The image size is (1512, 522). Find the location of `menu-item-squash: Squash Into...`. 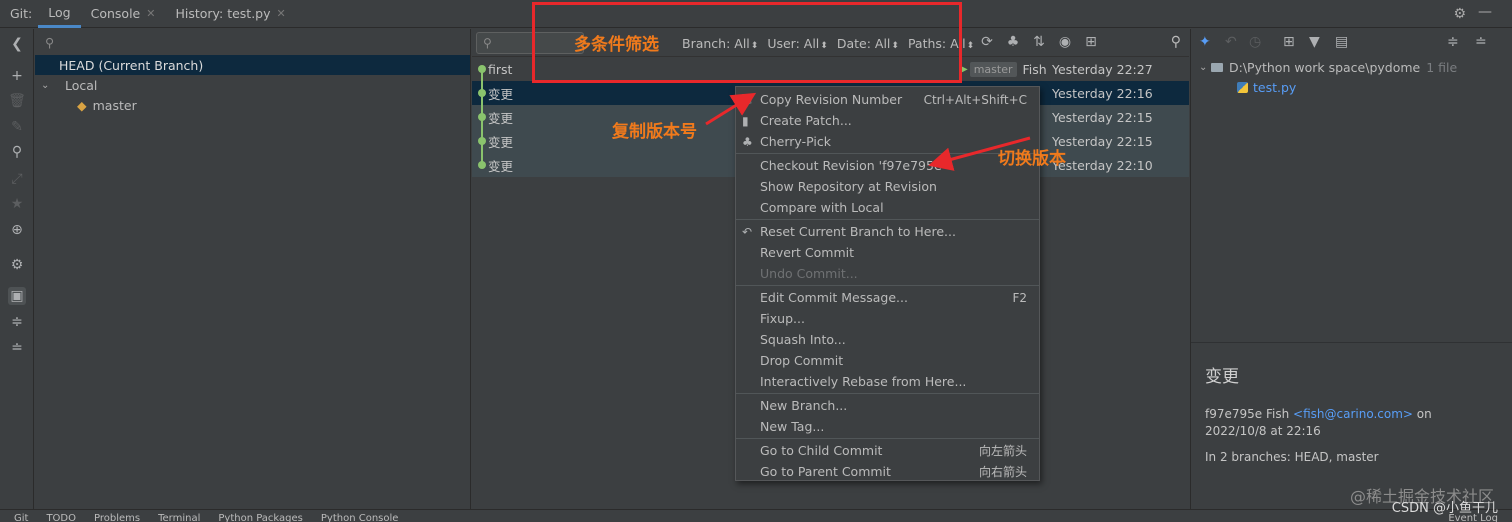

menu-item-squash: Squash Into... is located at coordinates (887, 339).